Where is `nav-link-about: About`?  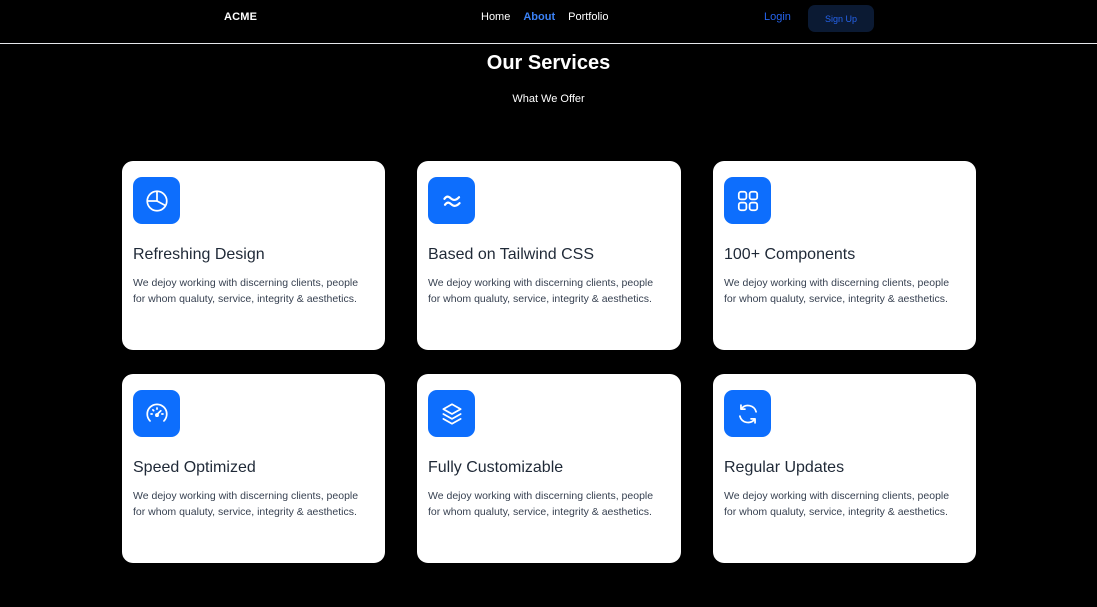 nav-link-about: About is located at coordinates (539, 17).